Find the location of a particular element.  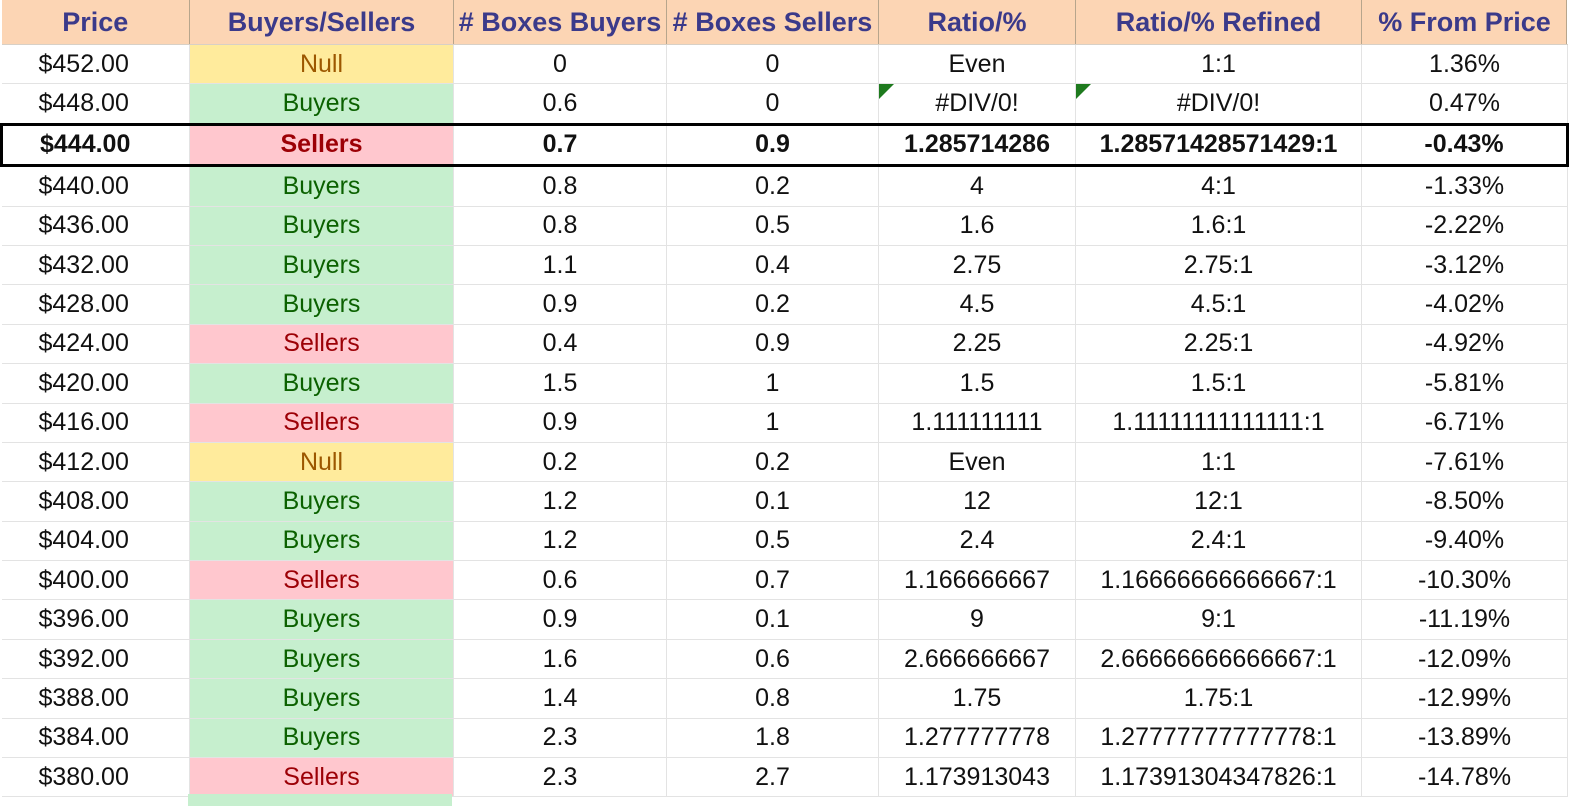

ratio-cell: 9 is located at coordinates (977, 619).